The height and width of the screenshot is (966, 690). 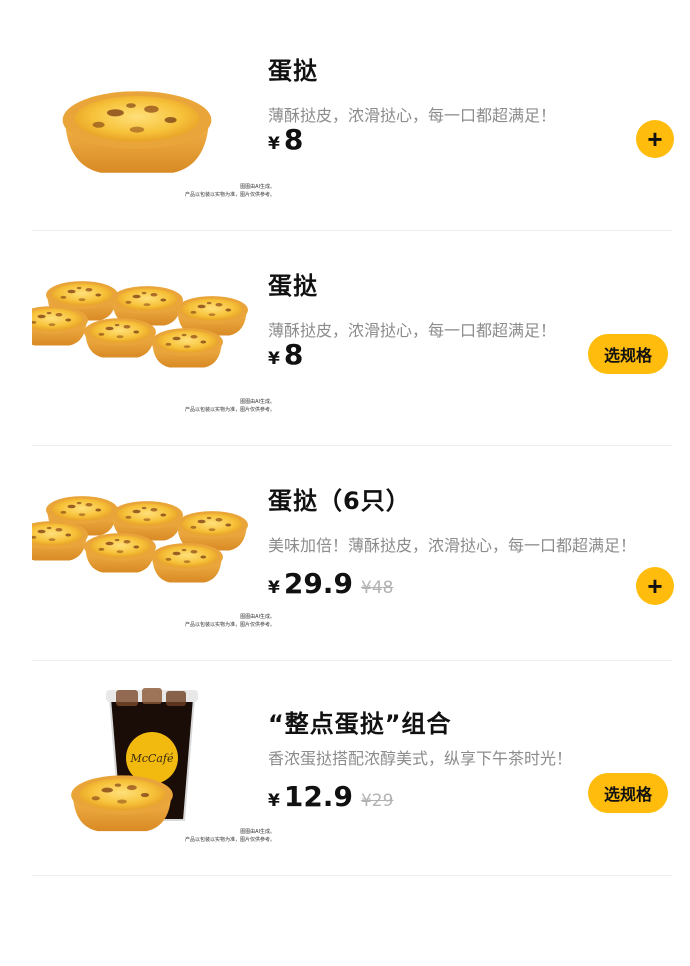 I want to click on price-value: 29.9, so click(x=318, y=583).